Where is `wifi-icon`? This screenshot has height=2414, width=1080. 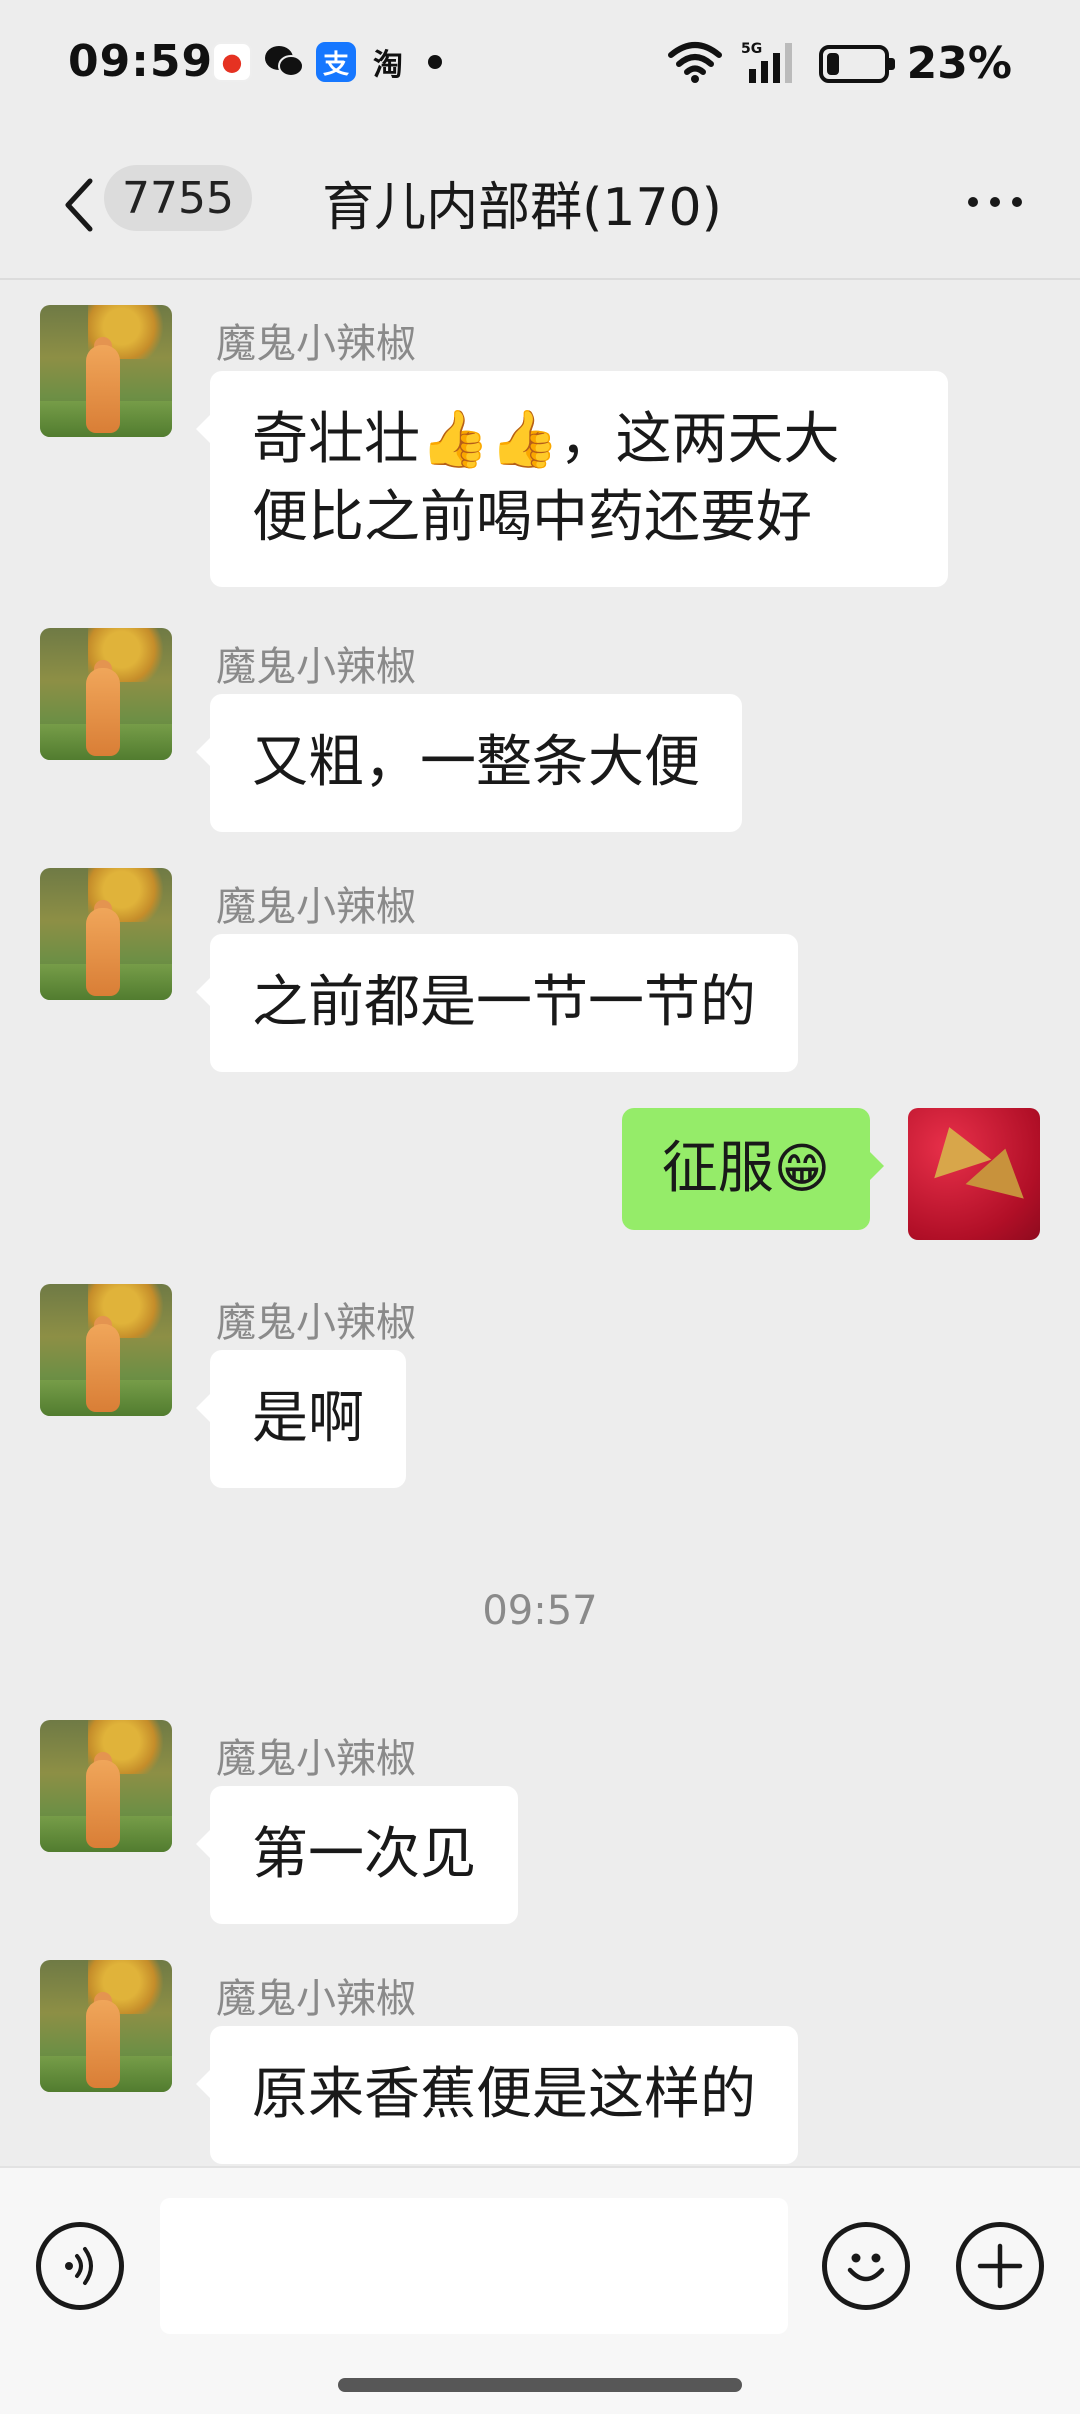 wifi-icon is located at coordinates (695, 64).